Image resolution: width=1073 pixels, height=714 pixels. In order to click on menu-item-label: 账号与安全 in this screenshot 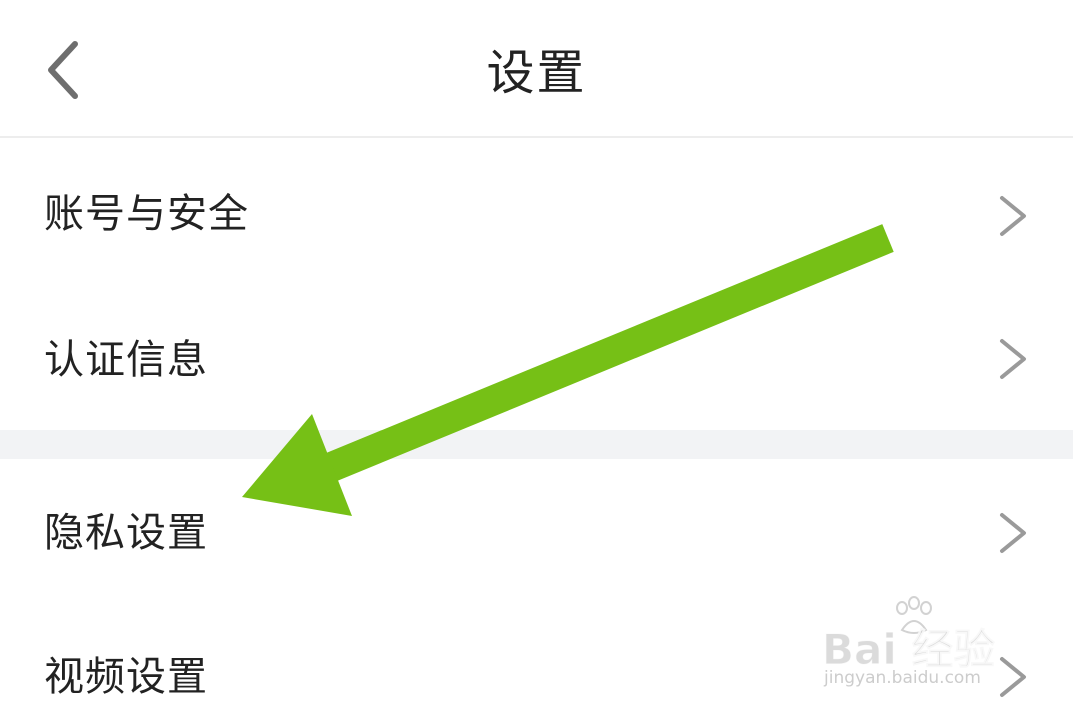, I will do `click(146, 214)`.